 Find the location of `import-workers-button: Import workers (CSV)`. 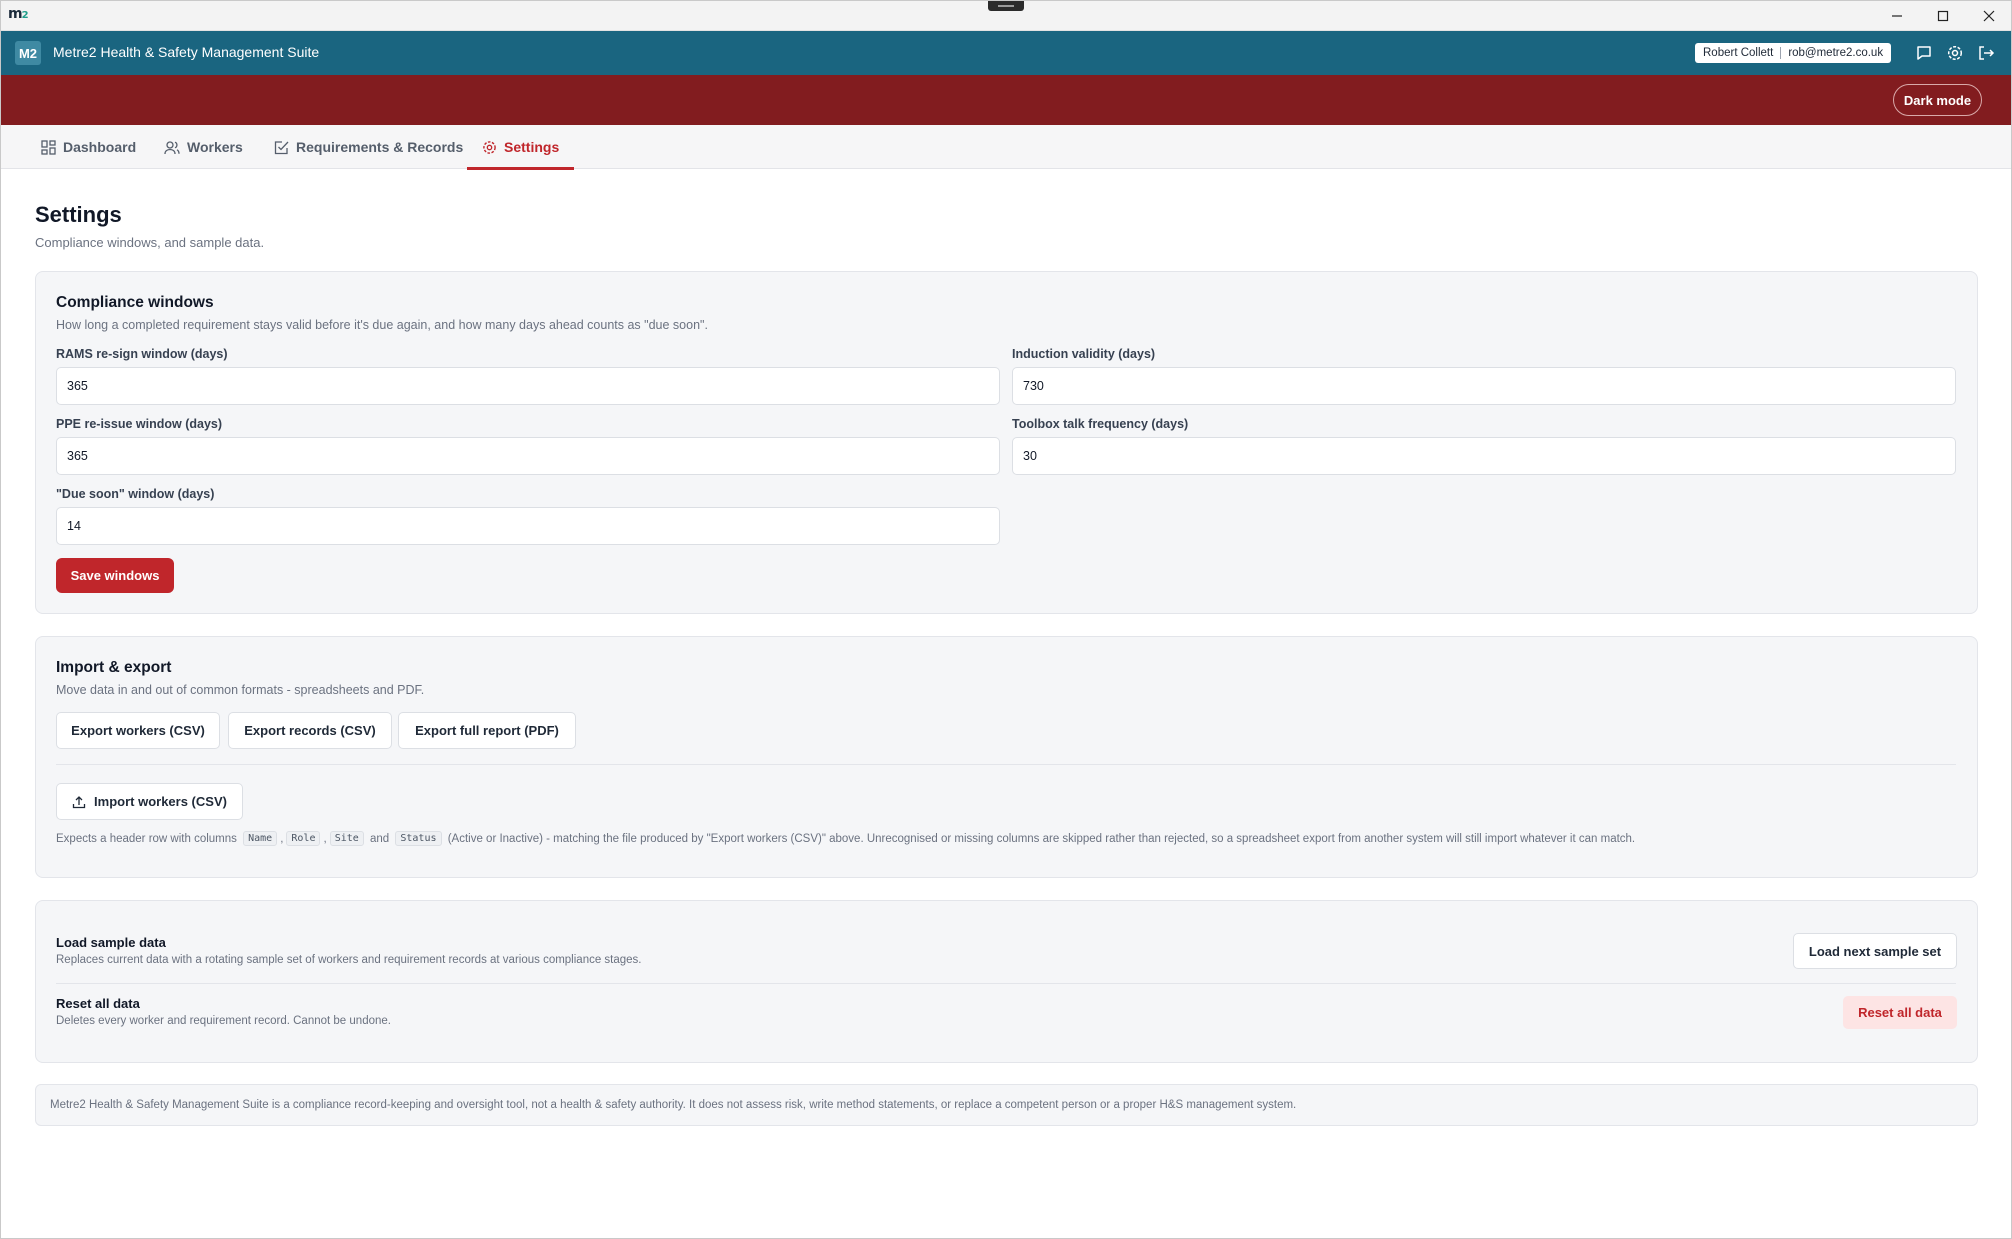

import-workers-button: Import workers (CSV) is located at coordinates (149, 801).